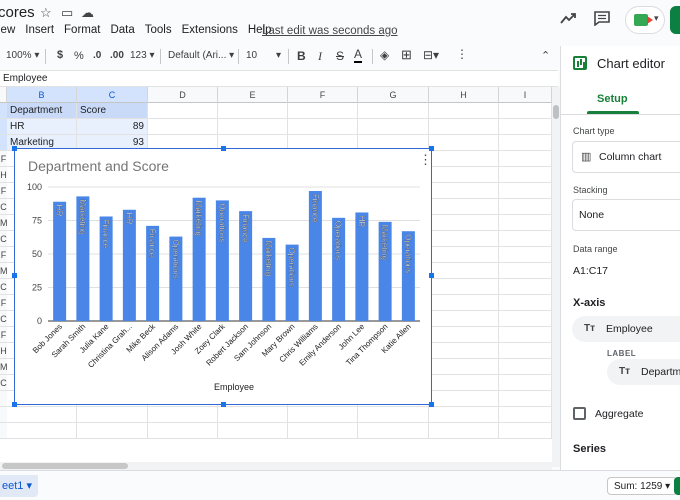 This screenshot has height=500, width=680. Describe the element at coordinates (112, 95) in the screenshot. I see `column-header-c: C` at that location.